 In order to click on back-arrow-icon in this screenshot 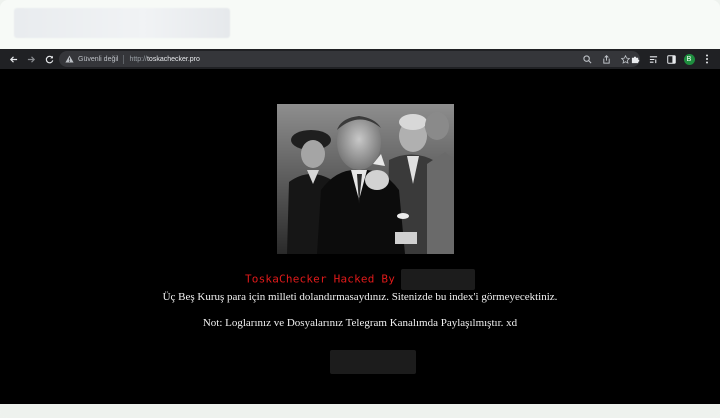, I will do `click(13, 59)`.